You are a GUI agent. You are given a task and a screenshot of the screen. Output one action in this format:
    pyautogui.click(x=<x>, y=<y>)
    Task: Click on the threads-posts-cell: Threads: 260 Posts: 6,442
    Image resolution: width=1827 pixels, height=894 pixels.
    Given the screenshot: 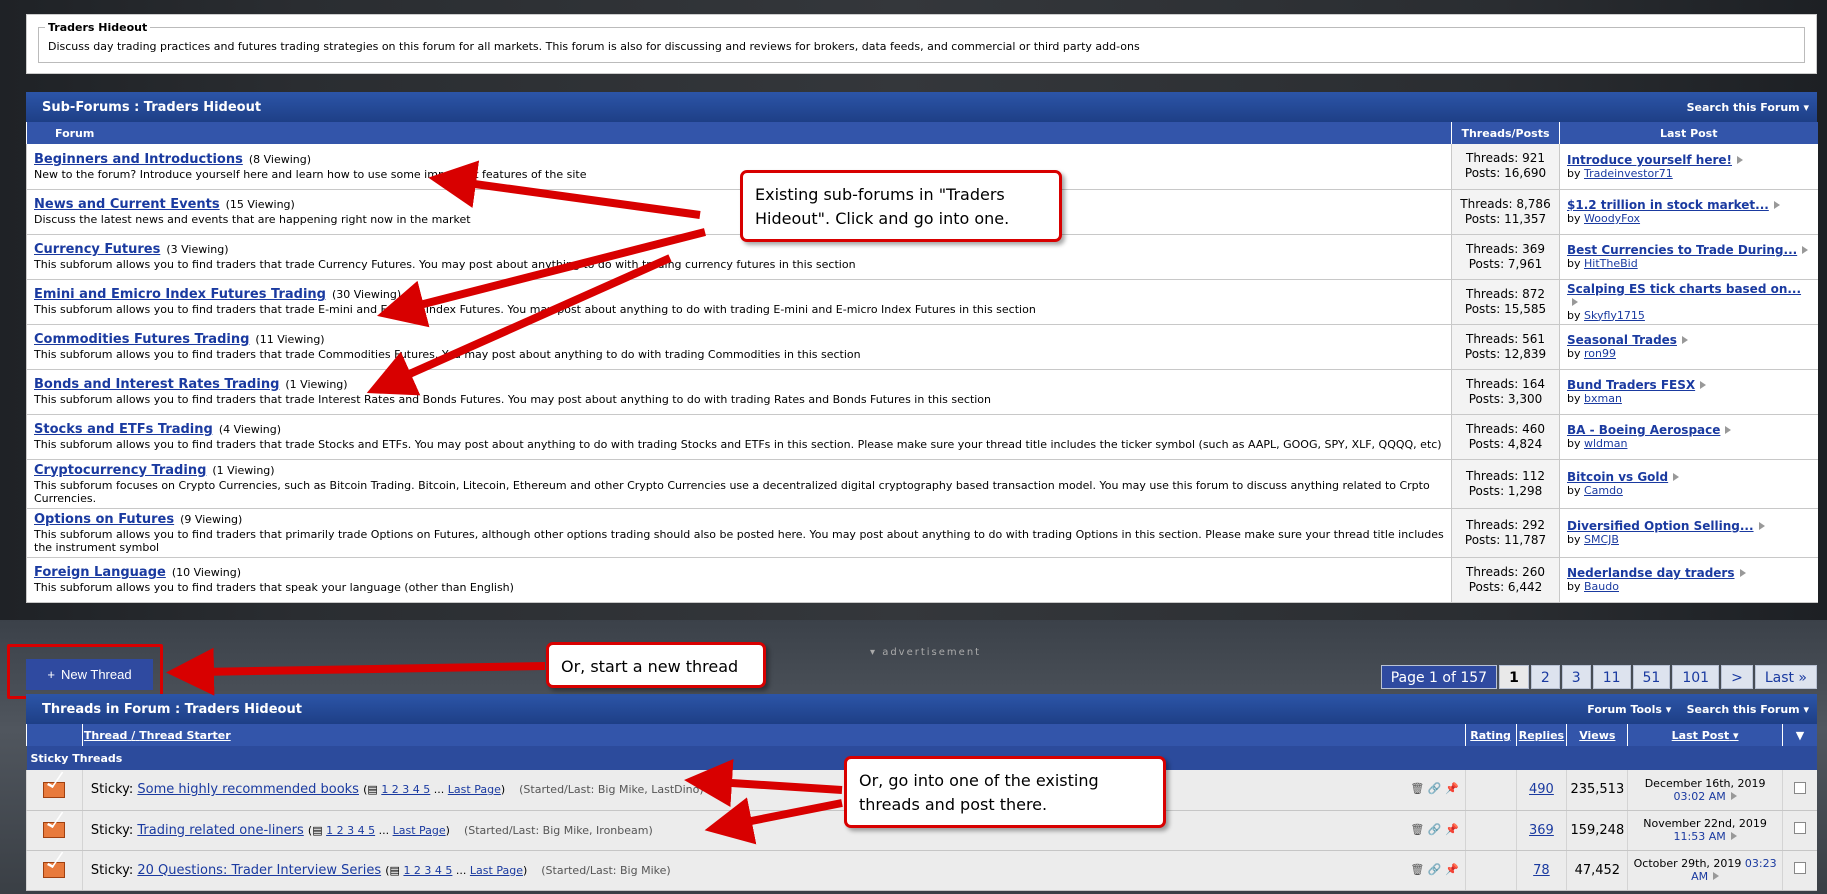 What is the action you would take?
    pyautogui.click(x=1505, y=580)
    